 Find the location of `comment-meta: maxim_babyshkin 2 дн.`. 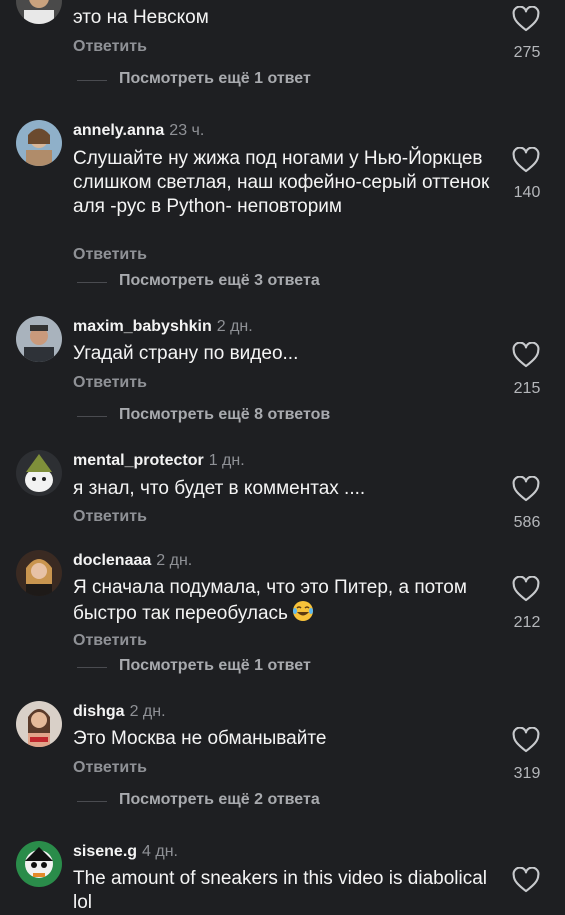

comment-meta: maxim_babyshkin 2 дн. is located at coordinates (163, 327).